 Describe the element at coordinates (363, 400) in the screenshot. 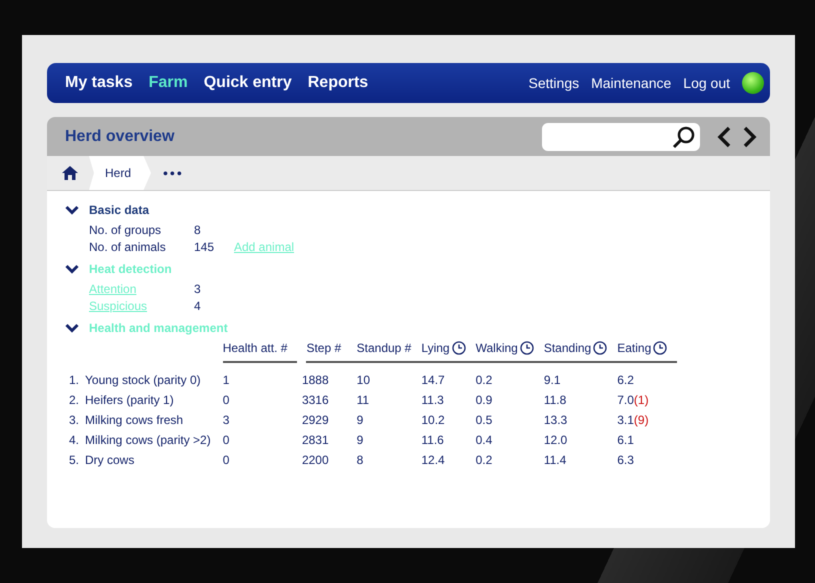

I see `table-cell: 11` at that location.